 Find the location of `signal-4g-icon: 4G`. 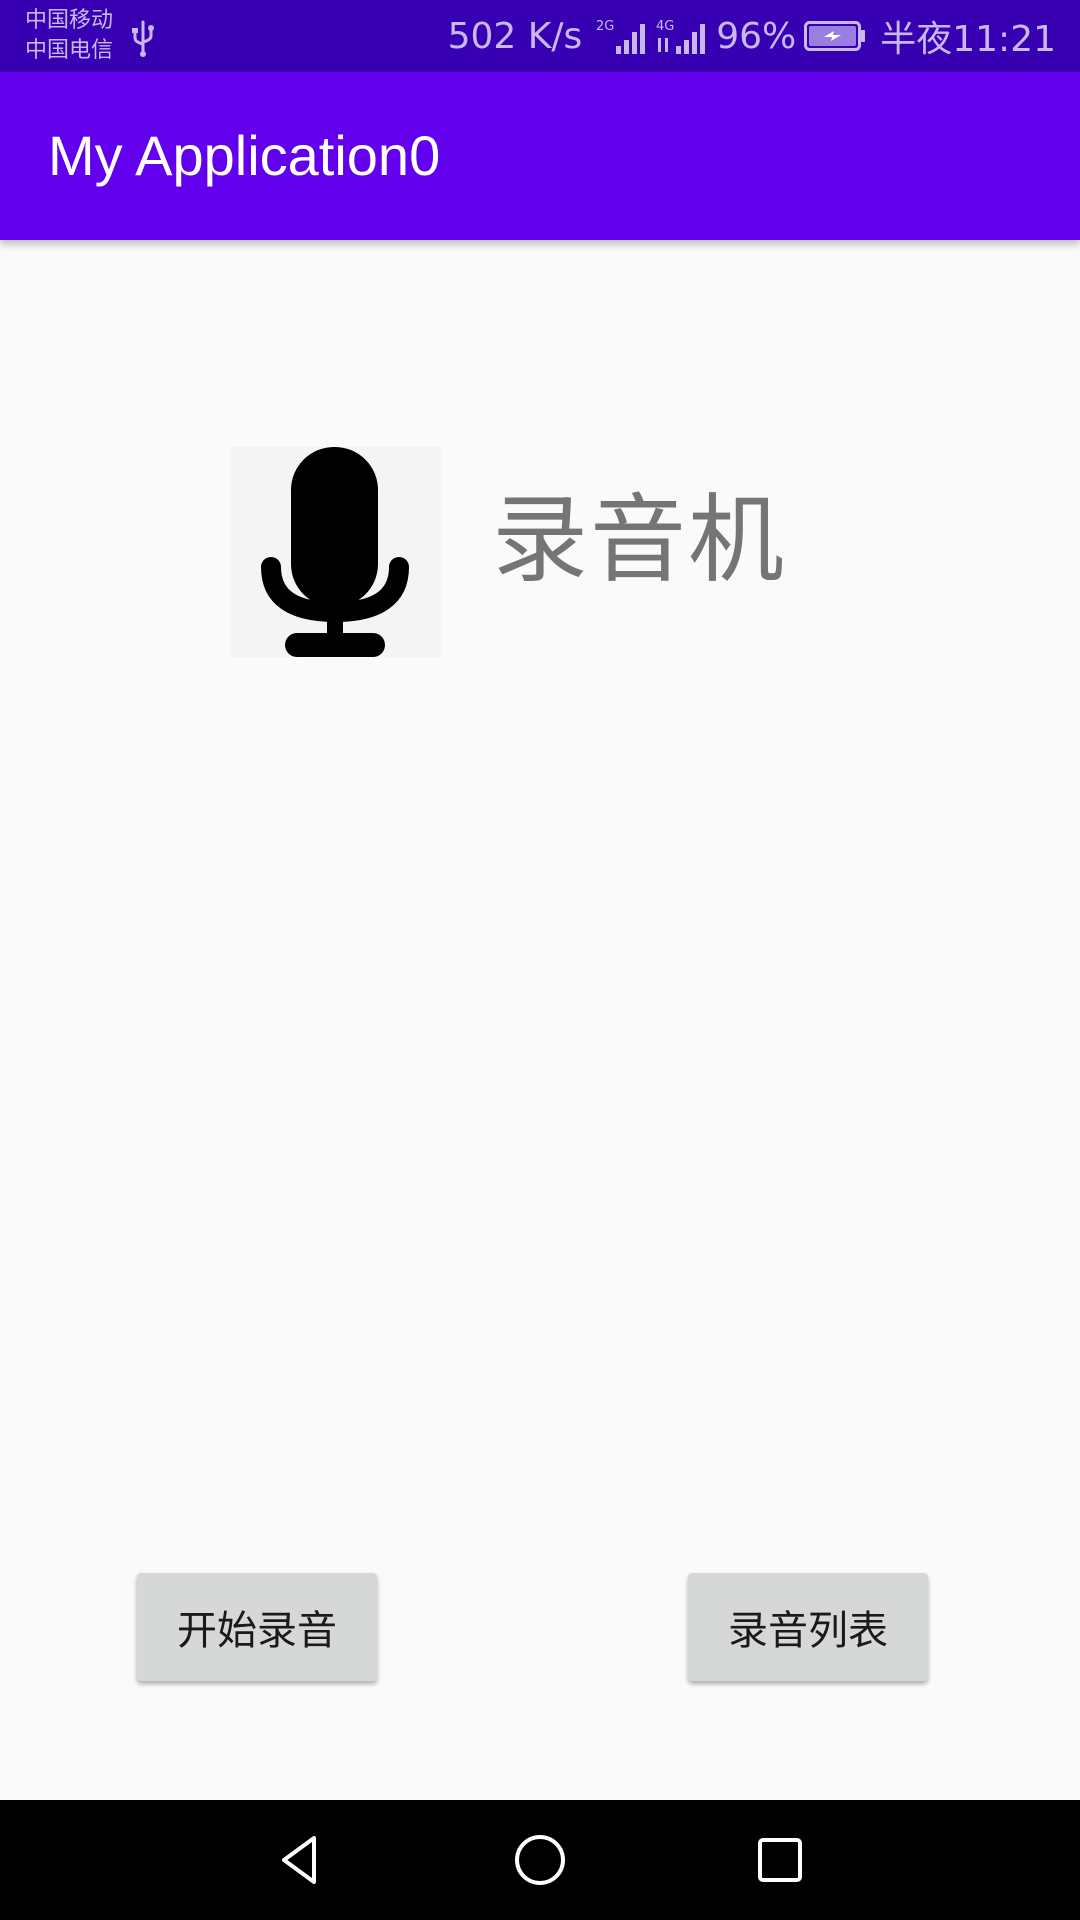

signal-4g-icon: 4G is located at coordinates (681, 36).